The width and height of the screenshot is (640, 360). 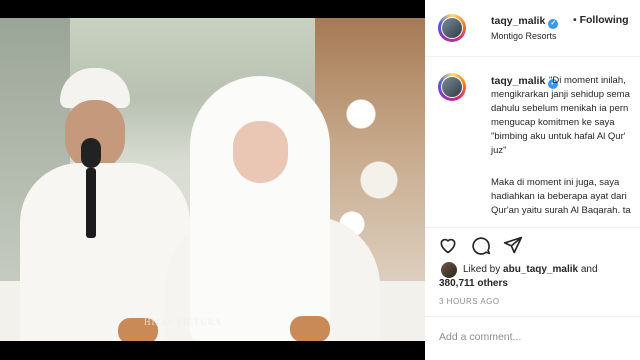 I want to click on comment-icon, so click(x=481, y=245).